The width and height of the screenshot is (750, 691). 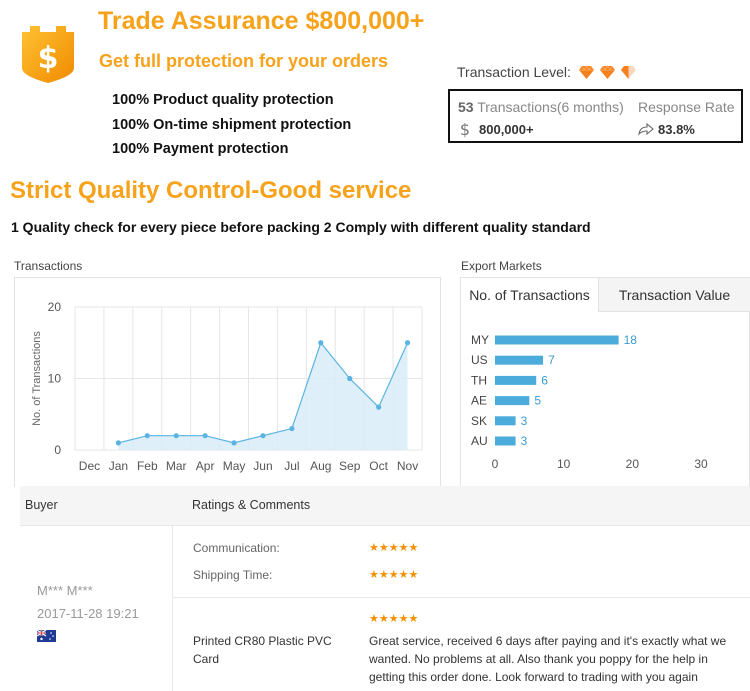 I want to click on shipping-time-label: Shipping Time:, so click(x=233, y=575).